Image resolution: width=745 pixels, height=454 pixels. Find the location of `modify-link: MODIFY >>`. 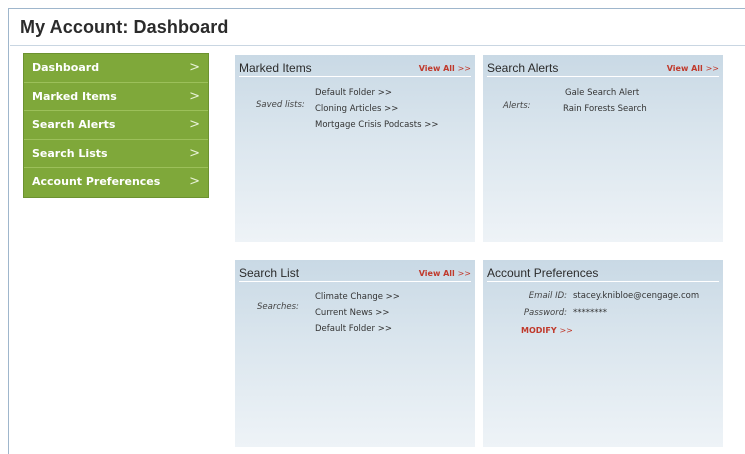

modify-link: MODIFY >> is located at coordinates (547, 330).